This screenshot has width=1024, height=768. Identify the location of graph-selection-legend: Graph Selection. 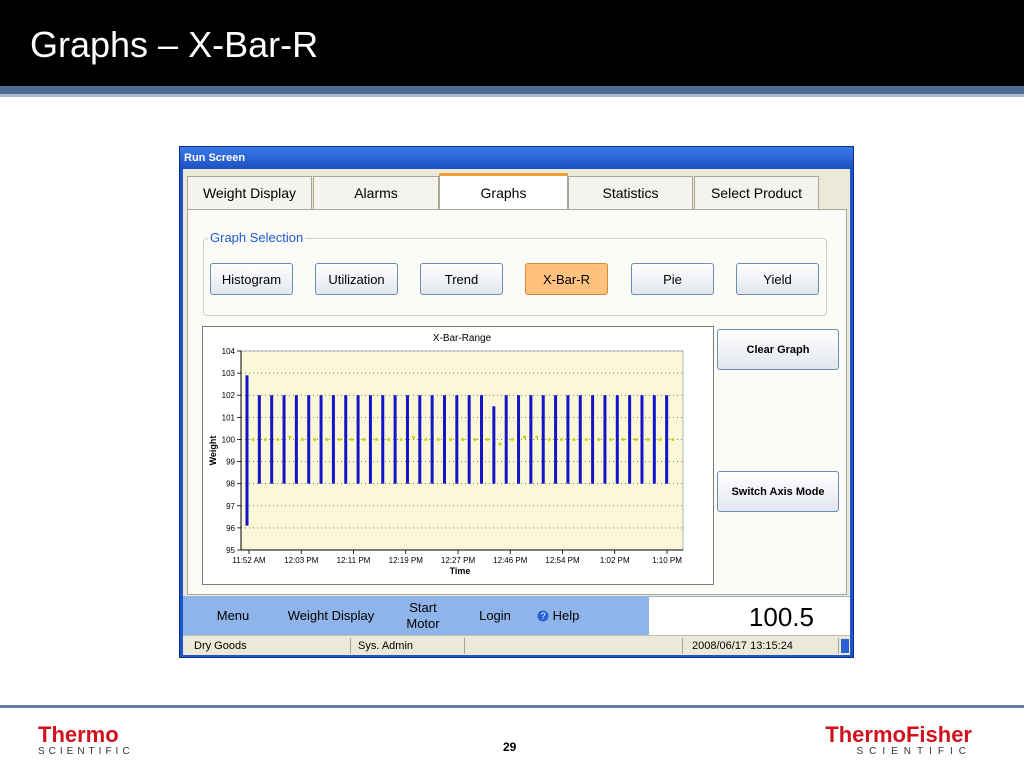
(257, 237).